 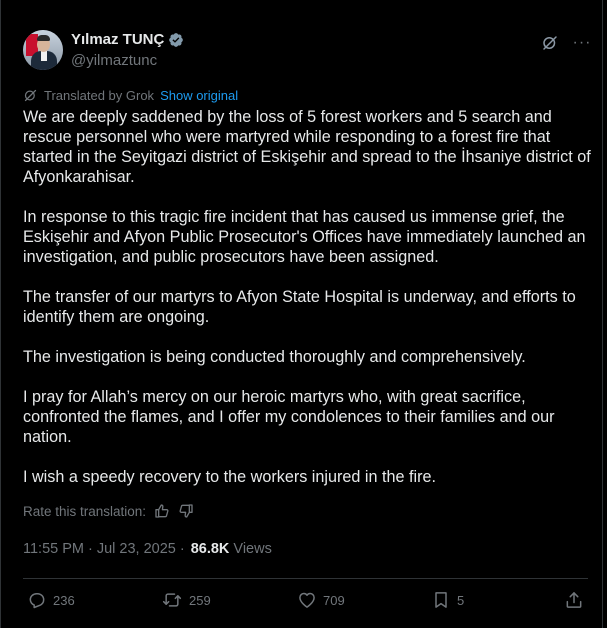 I want to click on author-handle: @yilmaztunc, so click(x=114, y=60).